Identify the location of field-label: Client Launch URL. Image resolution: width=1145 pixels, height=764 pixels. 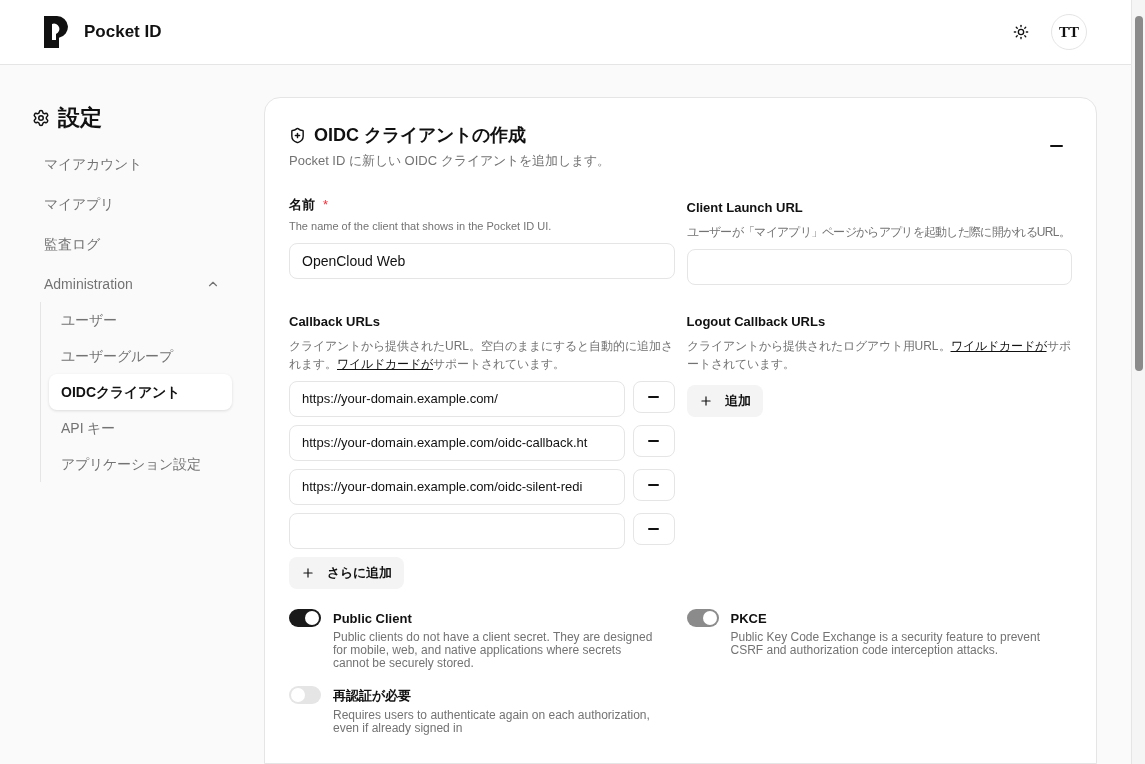
(744, 207).